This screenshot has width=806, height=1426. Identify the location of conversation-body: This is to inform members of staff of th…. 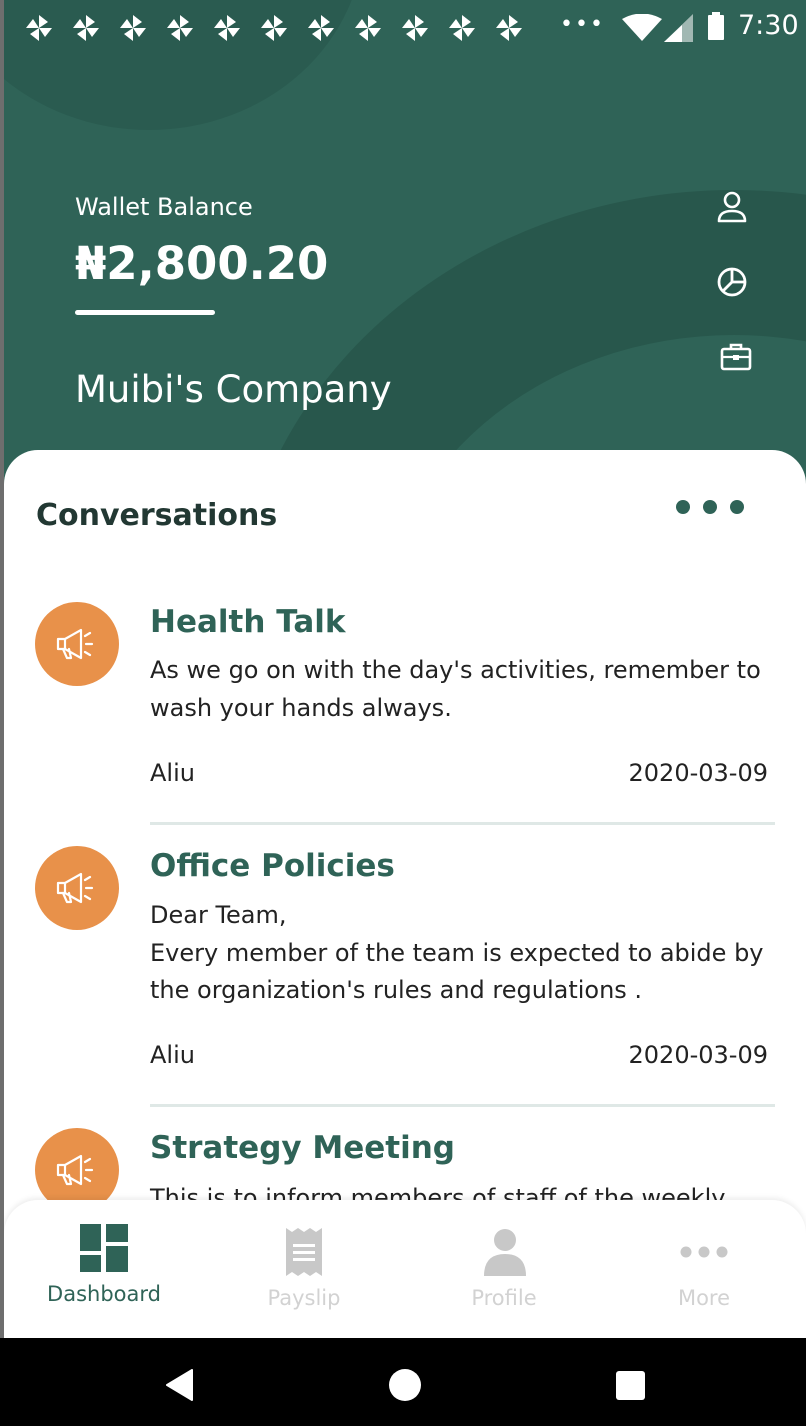
(438, 1192).